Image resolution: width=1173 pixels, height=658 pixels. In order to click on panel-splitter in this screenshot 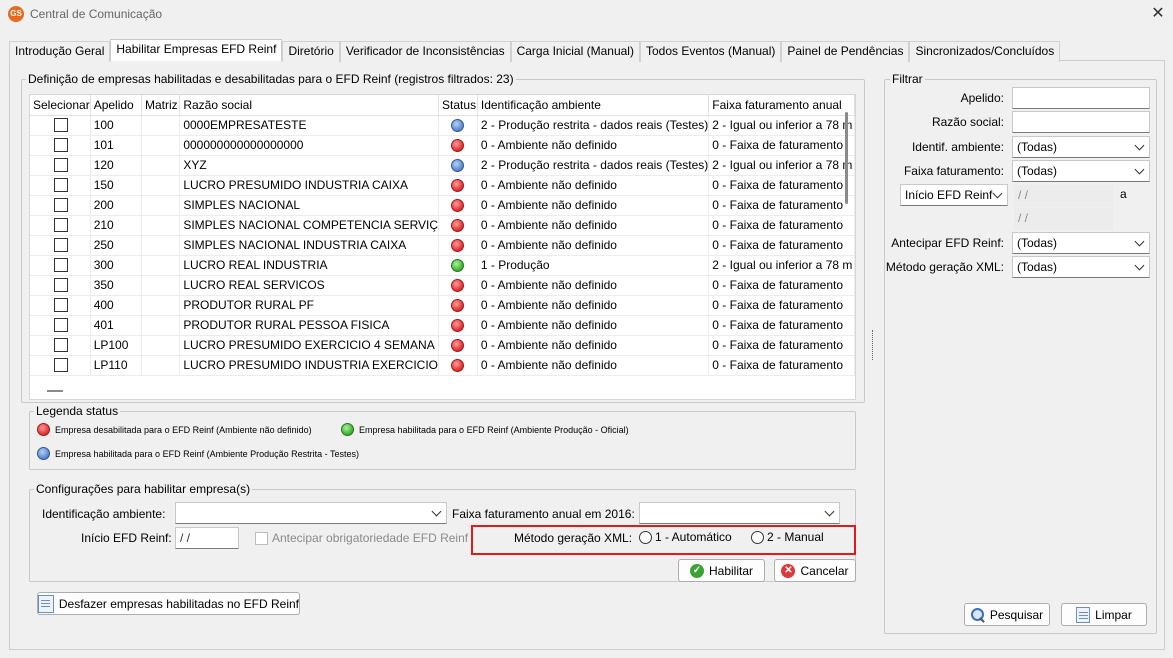, I will do `click(873, 345)`.